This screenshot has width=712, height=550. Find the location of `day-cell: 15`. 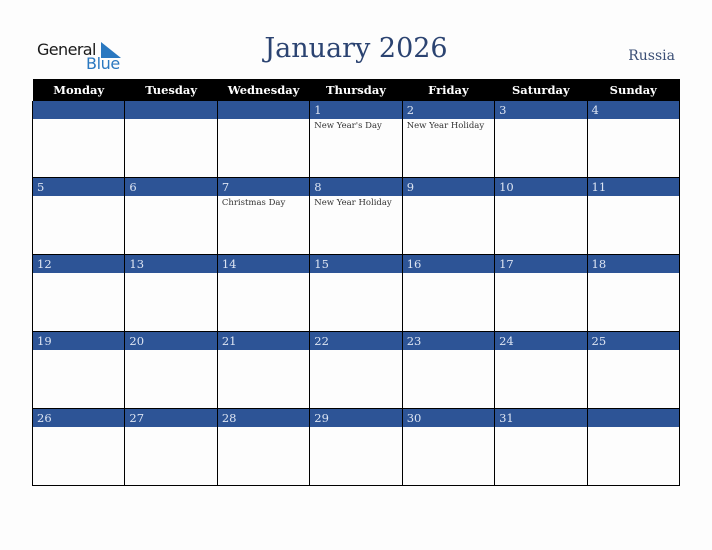

day-cell: 15 is located at coordinates (356, 293).